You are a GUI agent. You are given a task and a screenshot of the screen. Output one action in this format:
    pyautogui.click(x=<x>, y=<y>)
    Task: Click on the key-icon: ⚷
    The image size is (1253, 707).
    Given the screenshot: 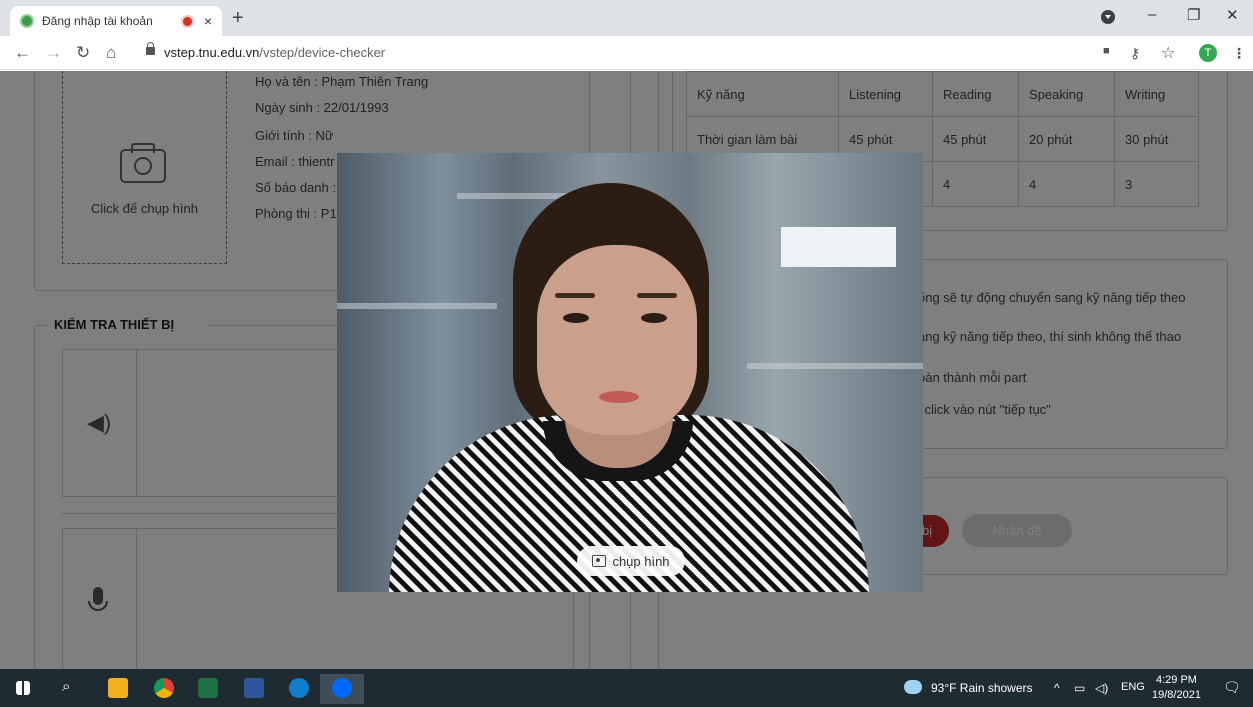 What is the action you would take?
    pyautogui.click(x=1135, y=53)
    